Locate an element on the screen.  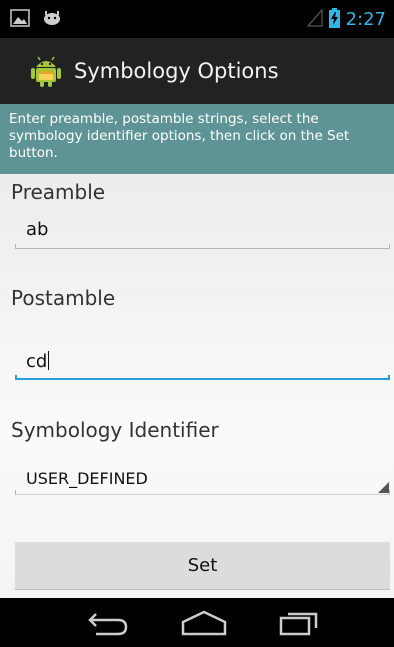
postamble-input-underline is located at coordinates (202, 377).